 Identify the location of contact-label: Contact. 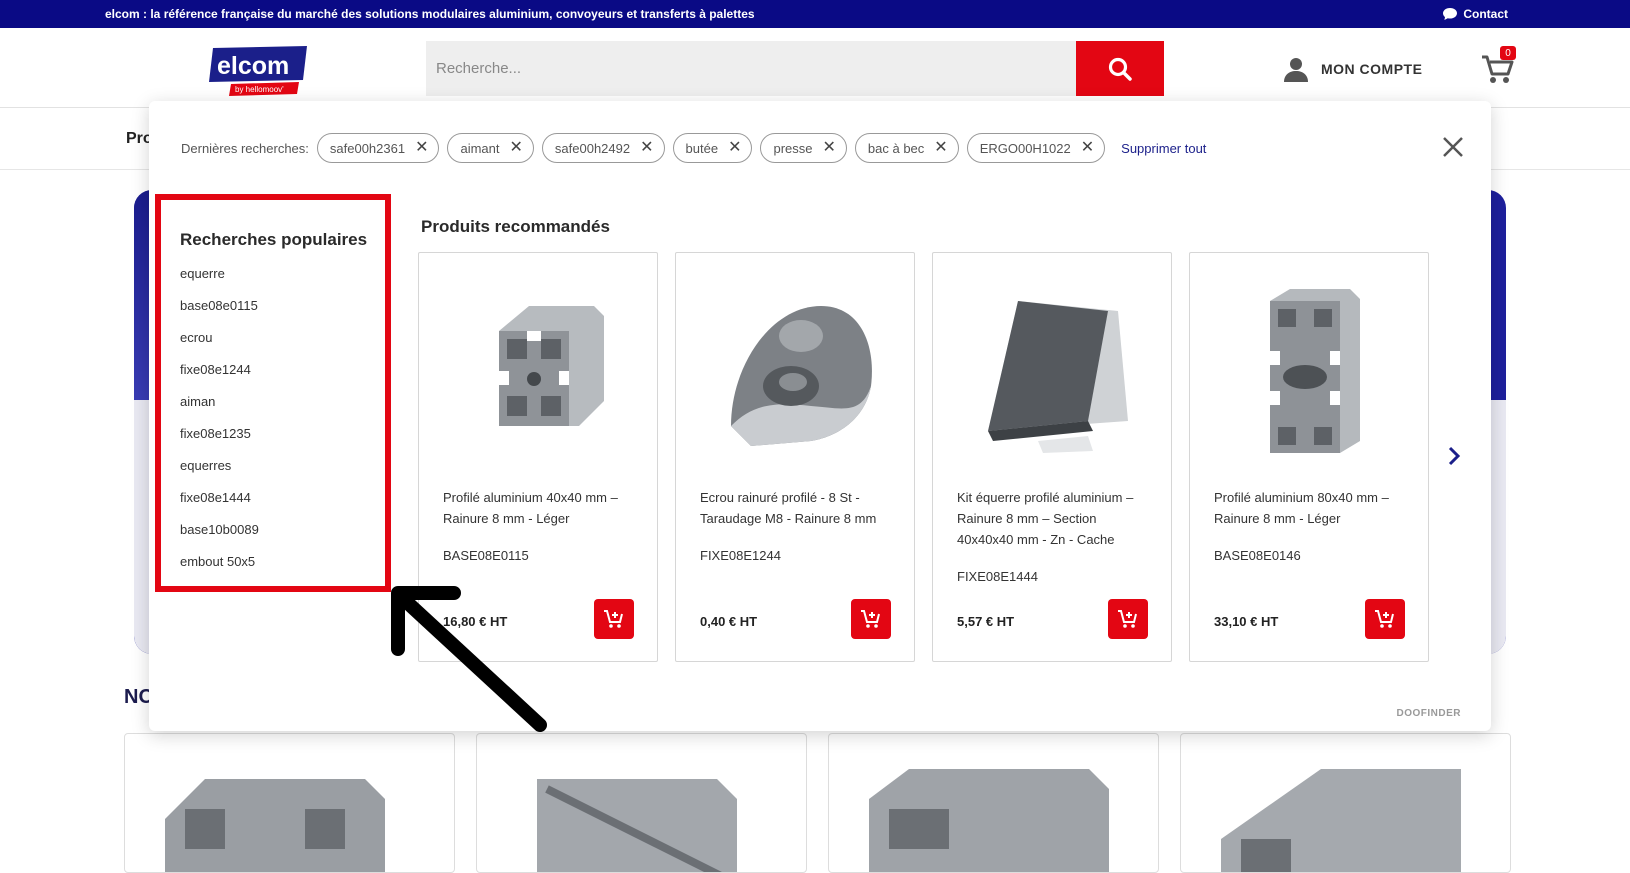
(1485, 14).